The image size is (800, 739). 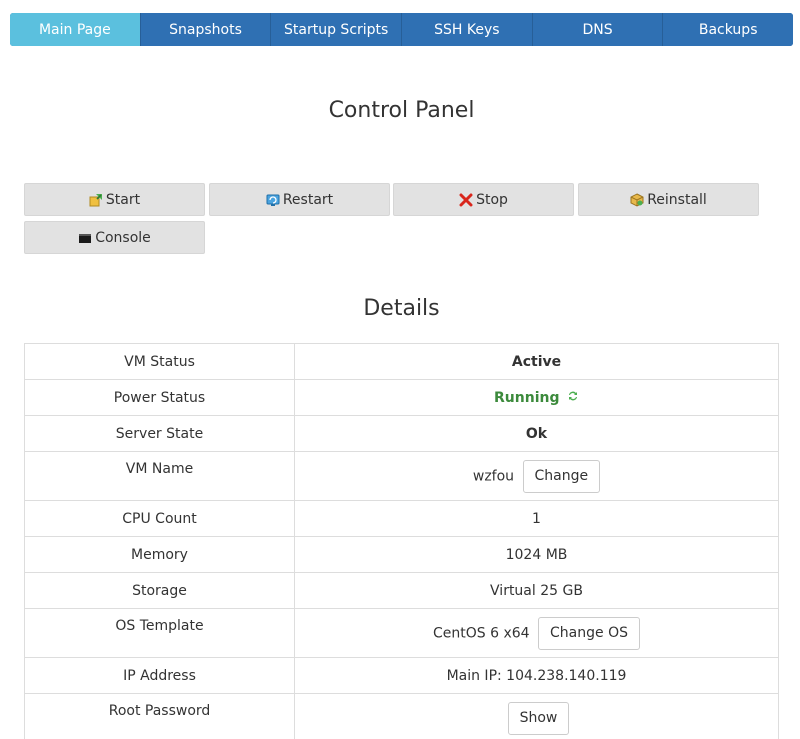 I want to click on cpu-count-label: CPU Count, so click(x=159, y=518).